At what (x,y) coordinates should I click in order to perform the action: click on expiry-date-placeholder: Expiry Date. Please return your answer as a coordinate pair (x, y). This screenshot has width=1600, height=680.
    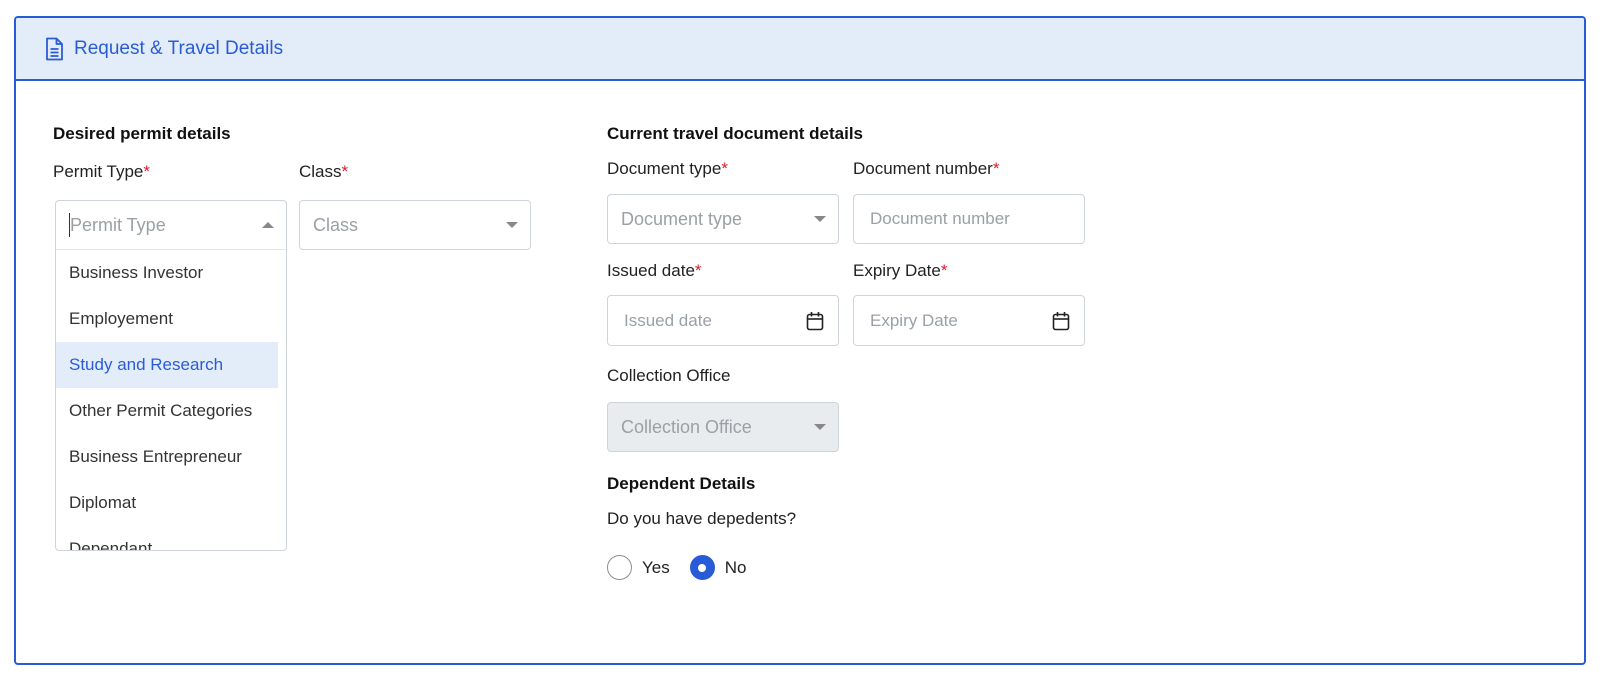
    Looking at the image, I should click on (914, 320).